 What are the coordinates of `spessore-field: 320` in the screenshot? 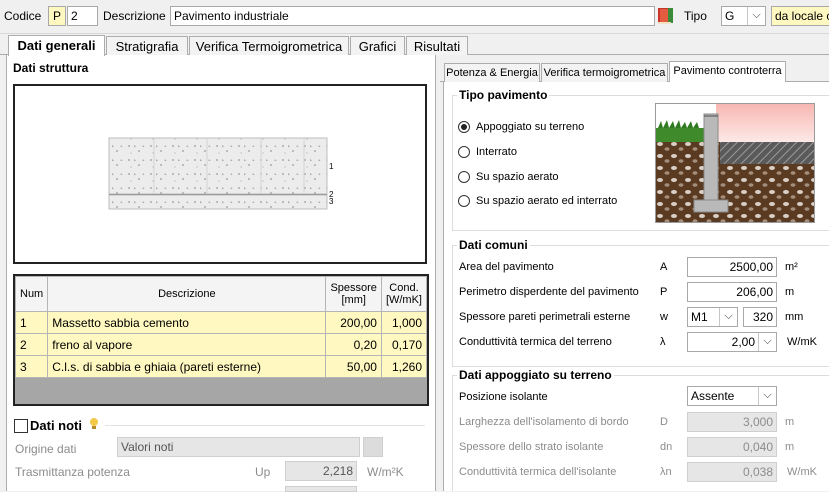 It's located at (760, 317).